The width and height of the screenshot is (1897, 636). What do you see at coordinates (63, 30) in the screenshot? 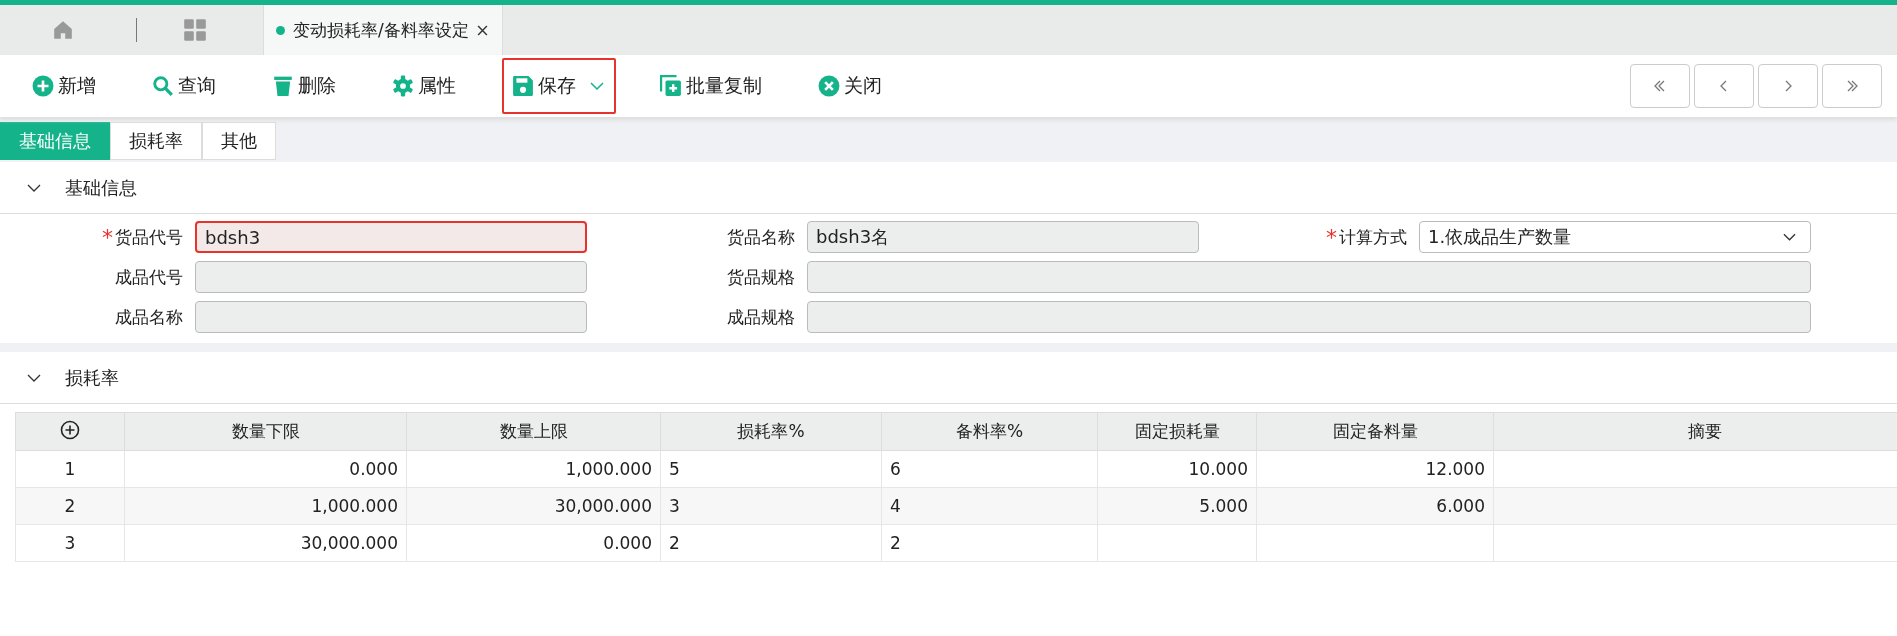
I see `home-icon` at bounding box center [63, 30].